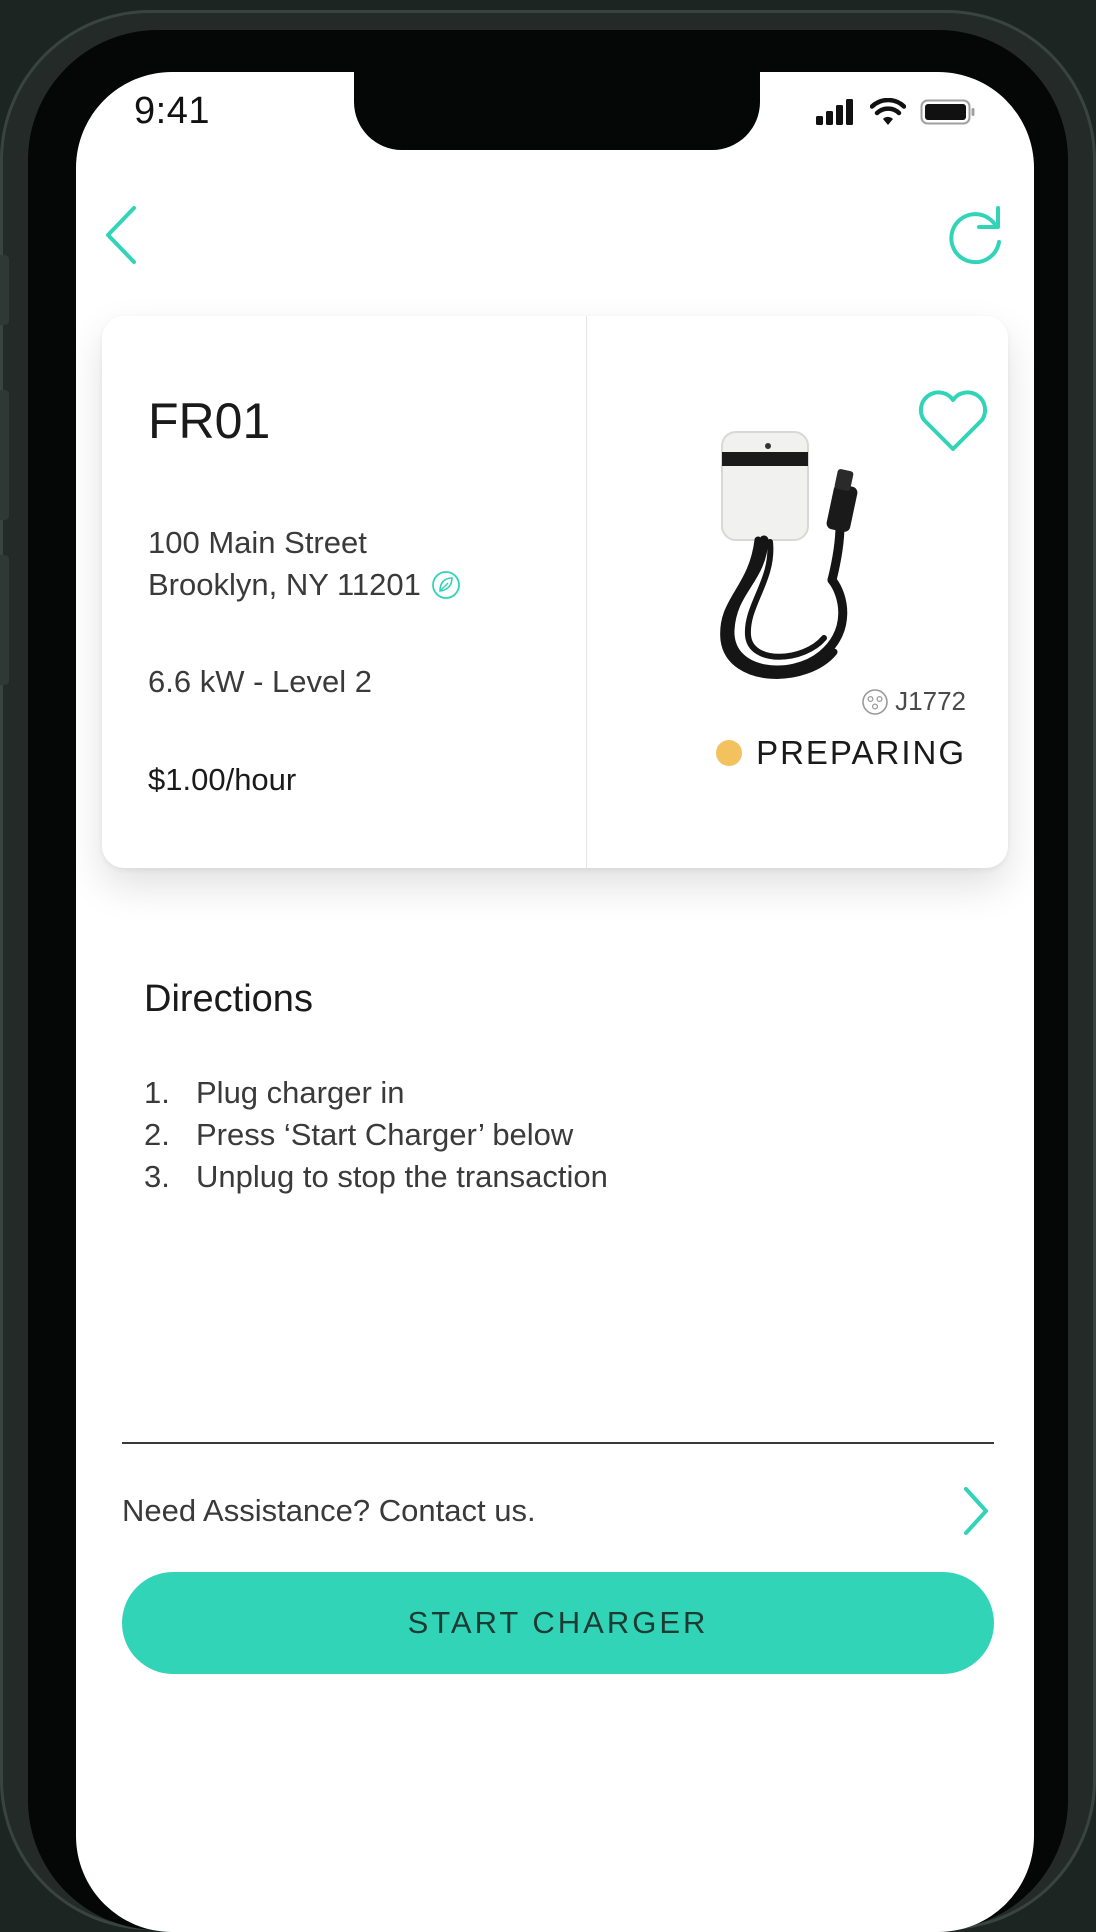 The image size is (1096, 1932). Describe the element at coordinates (557, 111) in the screenshot. I see `notch` at that location.